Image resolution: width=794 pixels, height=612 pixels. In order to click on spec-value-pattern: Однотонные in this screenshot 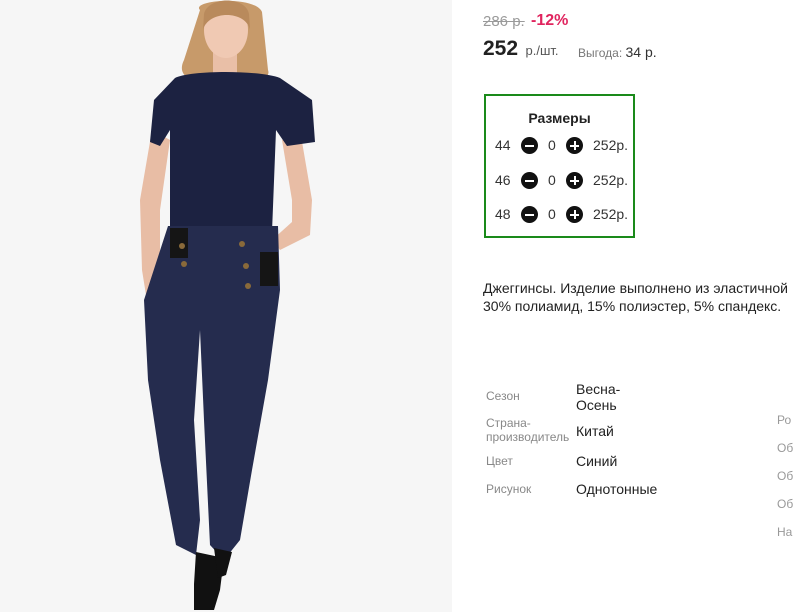, I will do `click(617, 489)`.